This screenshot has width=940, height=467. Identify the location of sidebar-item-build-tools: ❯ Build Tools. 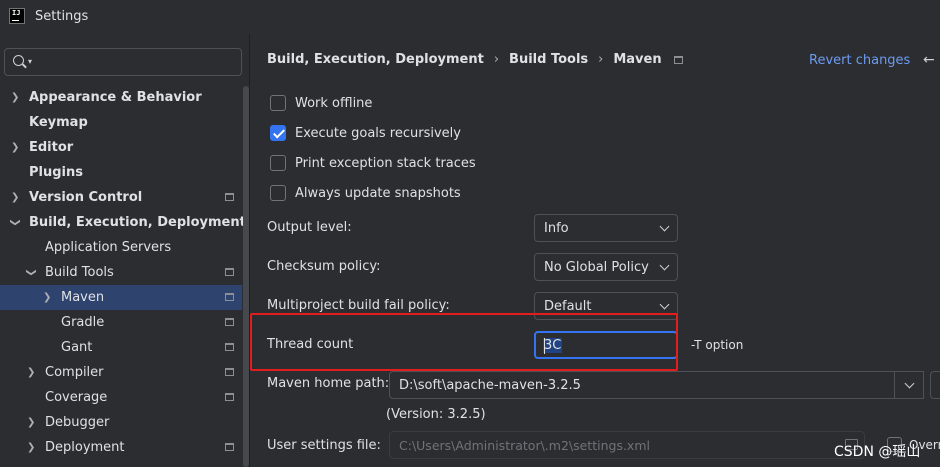
(121, 272).